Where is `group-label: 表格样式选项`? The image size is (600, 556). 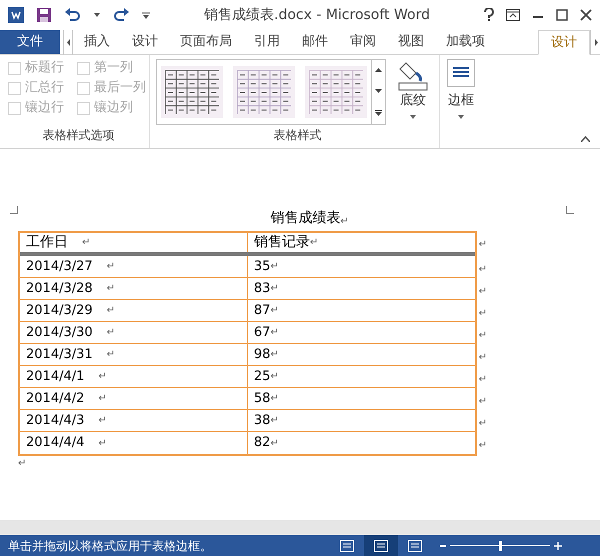 group-label: 表格样式选项 is located at coordinates (78, 135).